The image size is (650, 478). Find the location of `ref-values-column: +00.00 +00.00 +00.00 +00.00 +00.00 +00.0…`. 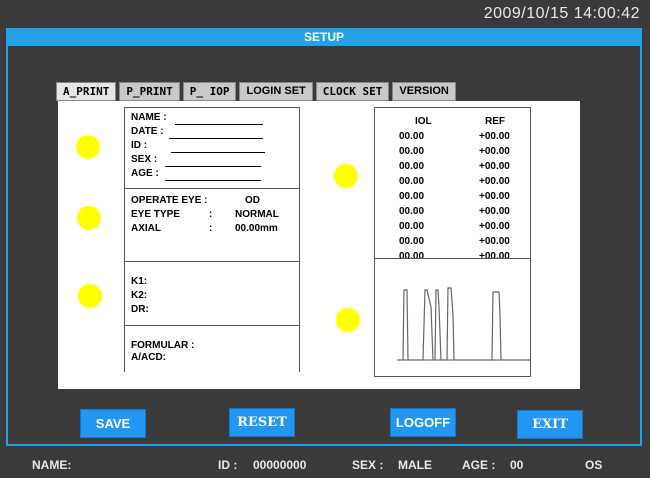

ref-values-column: +00.00 +00.00 +00.00 +00.00 +00.00 +00.0… is located at coordinates (494, 196).